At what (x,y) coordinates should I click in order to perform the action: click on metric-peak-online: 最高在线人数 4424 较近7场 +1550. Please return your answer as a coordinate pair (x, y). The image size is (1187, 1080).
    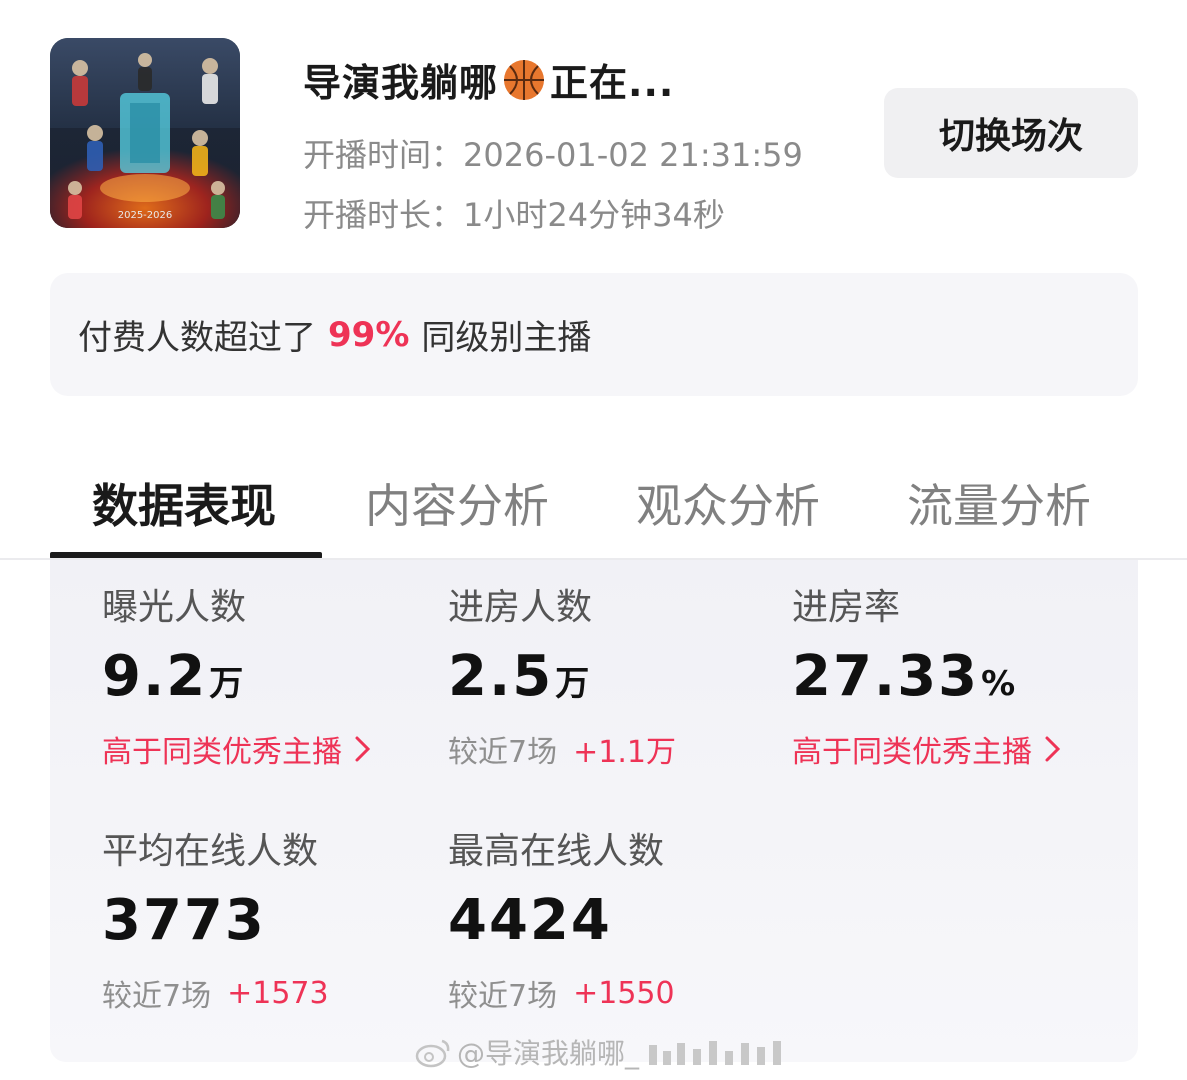
    Looking at the image, I should click on (561, 918).